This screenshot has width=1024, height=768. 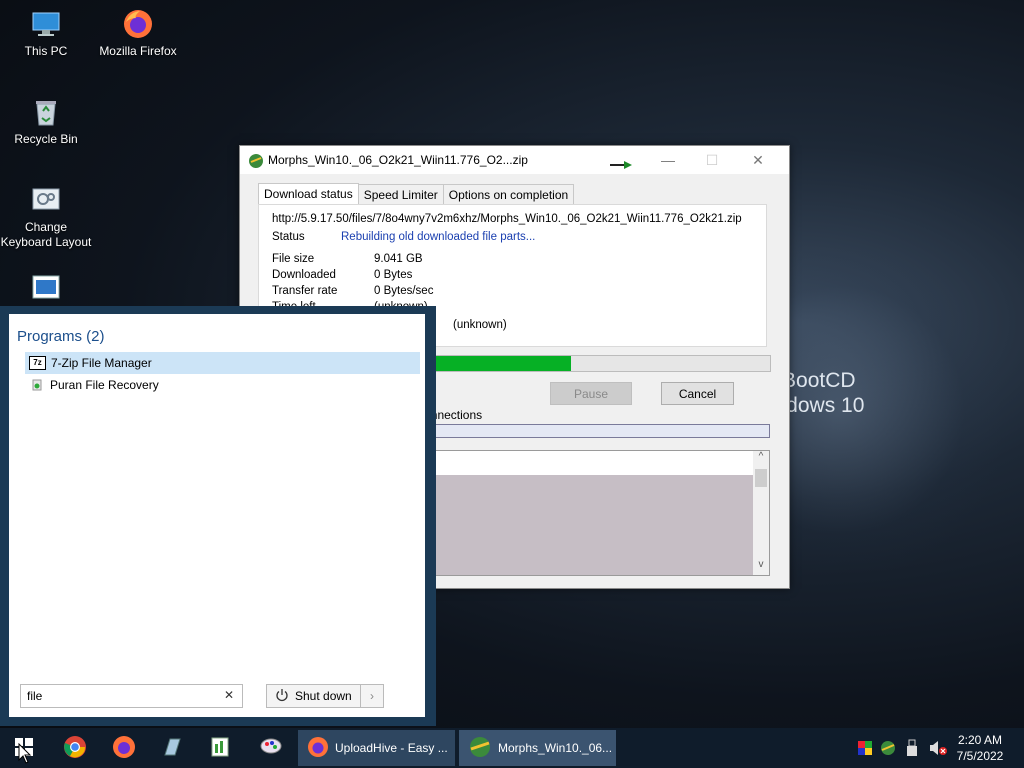 I want to click on search-box: file ✕, so click(x=131, y=696).